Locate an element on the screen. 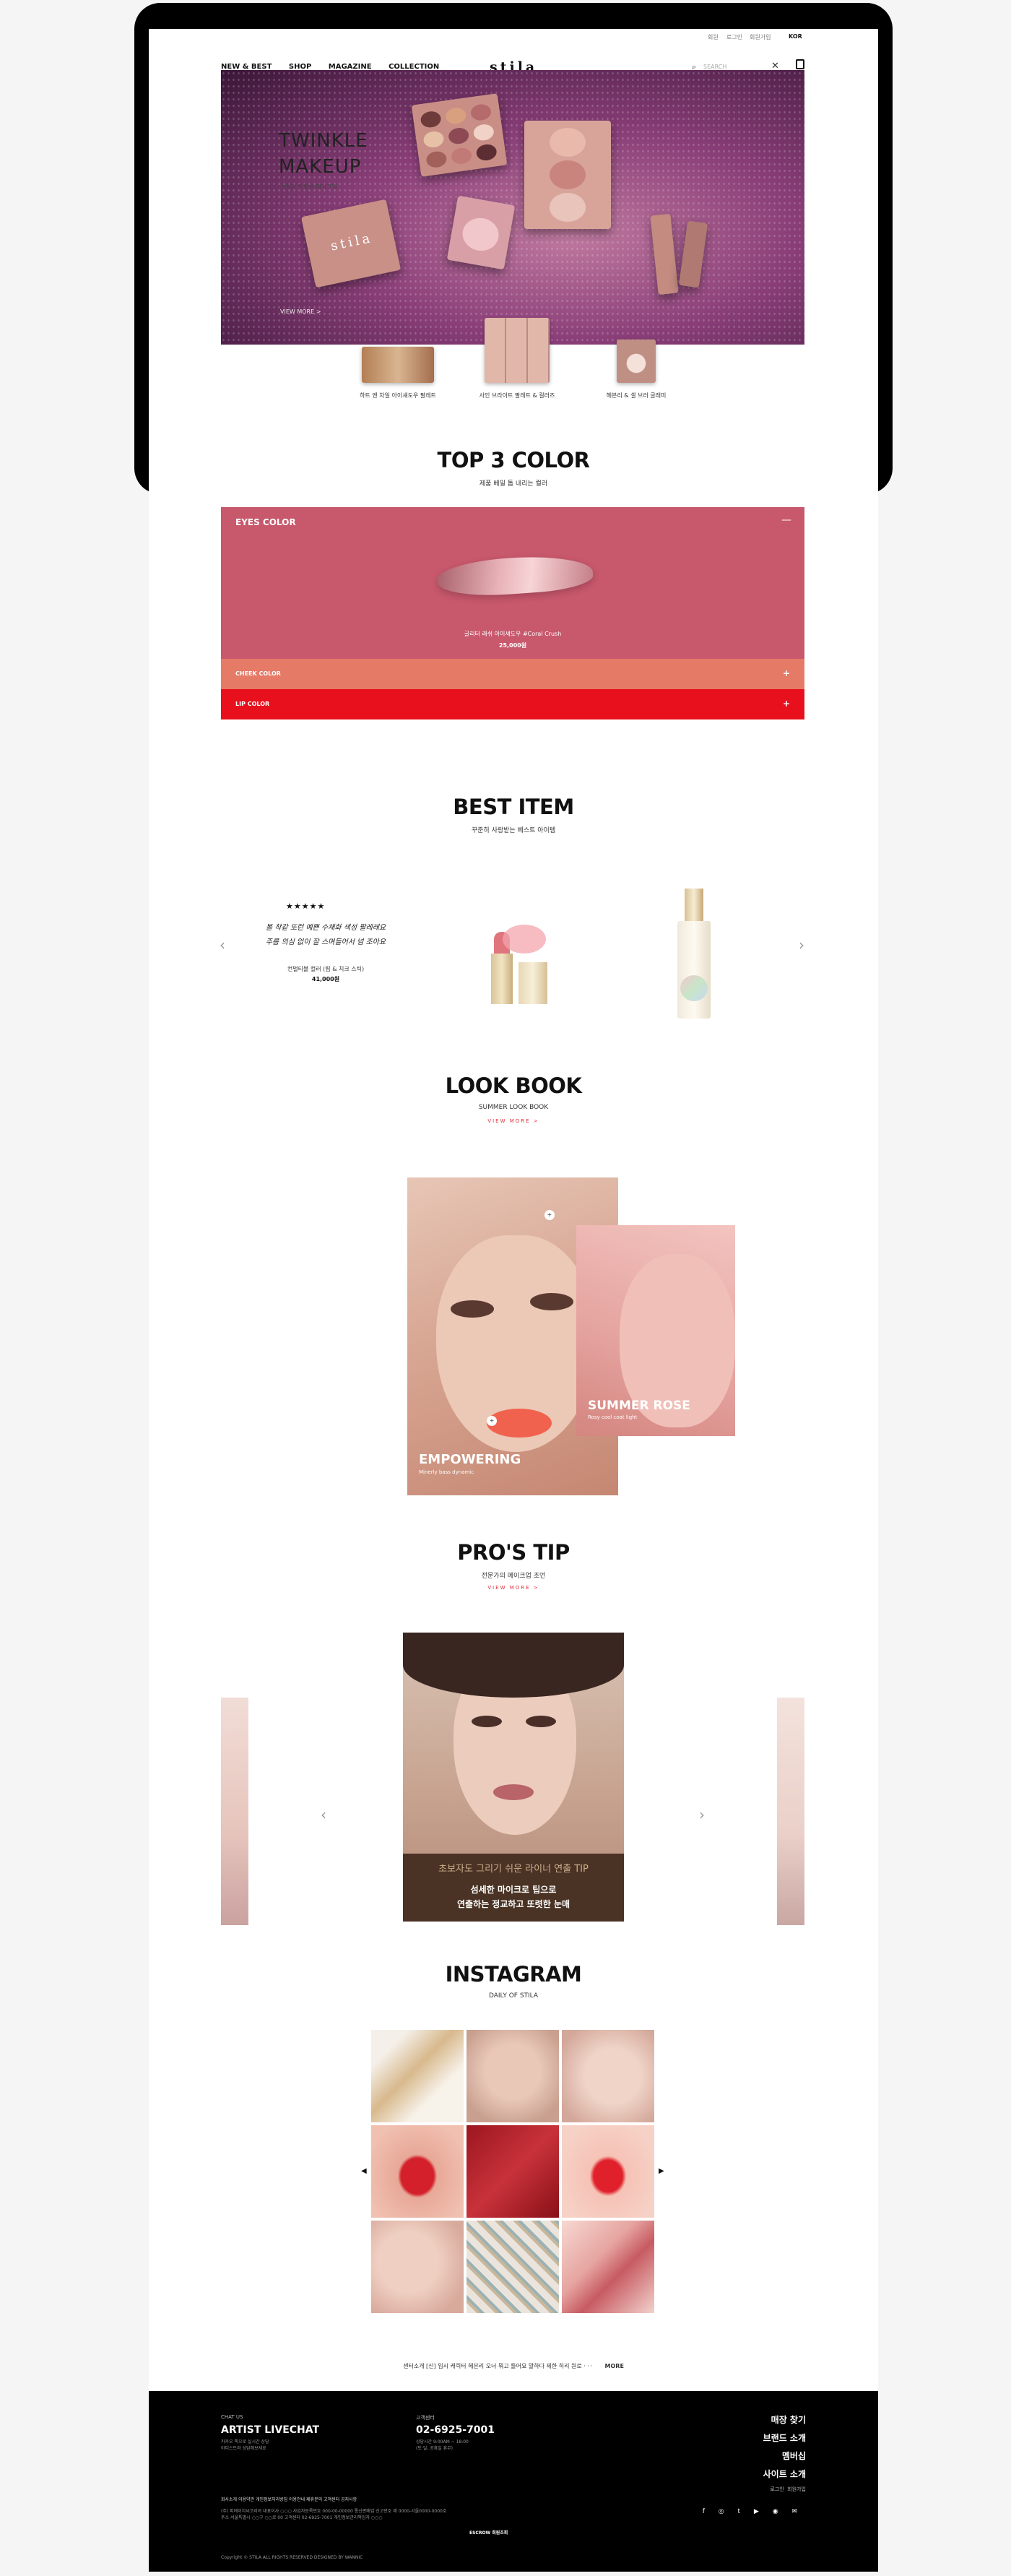 Image resolution: width=1011 pixels, height=2576 pixels. hero-thumb-2: 사인 브라이트 팔레트 & 컬러즈 is located at coordinates (517, 358).